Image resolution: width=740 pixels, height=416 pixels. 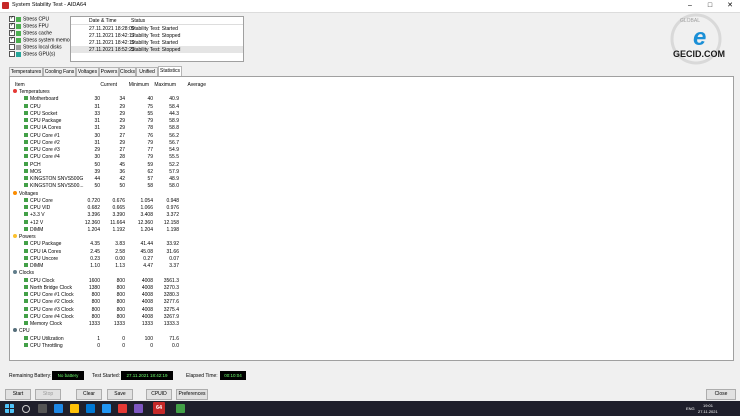 I want to click on table-row: CPU Core #3 Clock 800 800 4008 3275.4, so click(x=371, y=309).